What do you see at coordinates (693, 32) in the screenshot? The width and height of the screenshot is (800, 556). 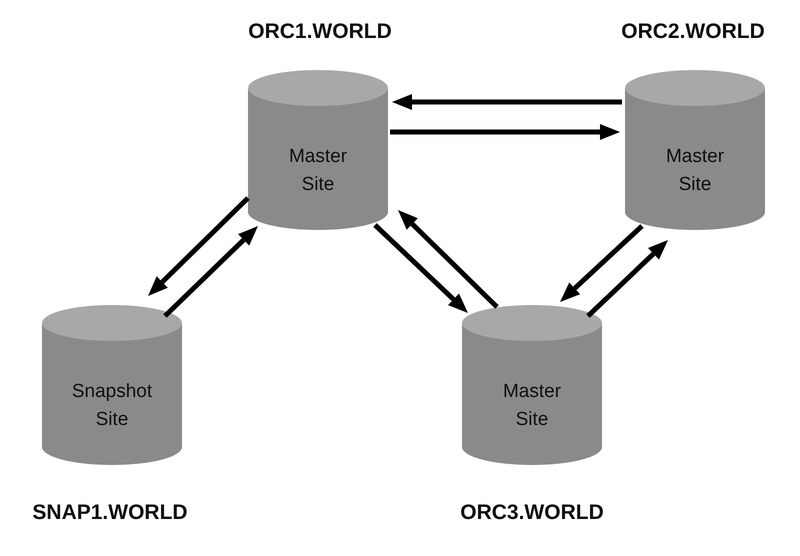 I see `node-label: ORC2.WORLD` at bounding box center [693, 32].